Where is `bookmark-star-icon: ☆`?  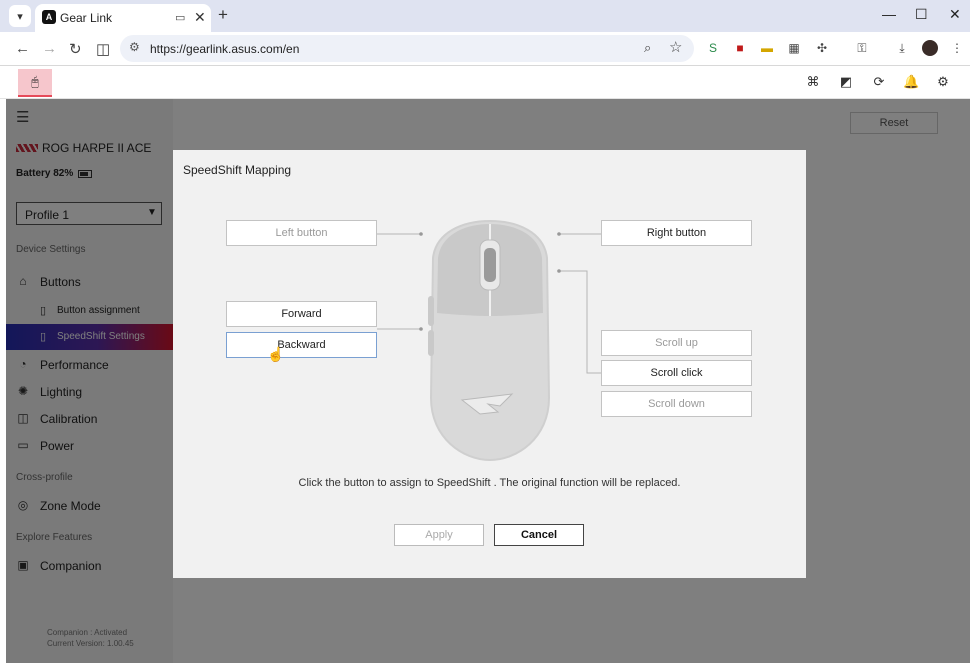
bookmark-star-icon: ☆ is located at coordinates (675, 47).